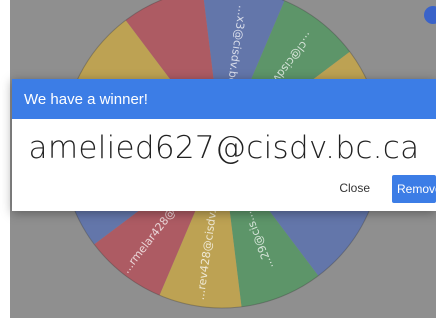 This screenshot has height=318, width=436. What do you see at coordinates (224, 148) in the screenshot?
I see `winner-name: amelied627@cisdv.bc.ca` at bounding box center [224, 148].